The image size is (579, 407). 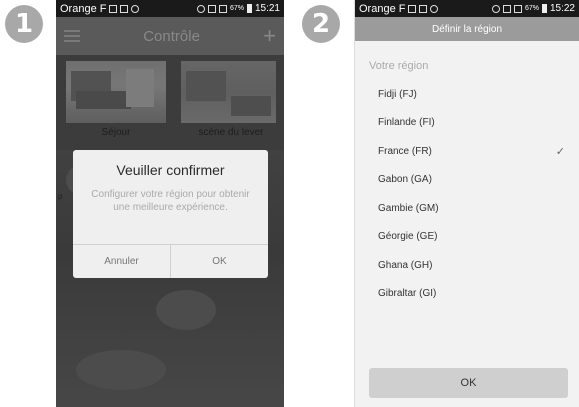 I want to click on app-header: Définir la région, so click(x=467, y=29).